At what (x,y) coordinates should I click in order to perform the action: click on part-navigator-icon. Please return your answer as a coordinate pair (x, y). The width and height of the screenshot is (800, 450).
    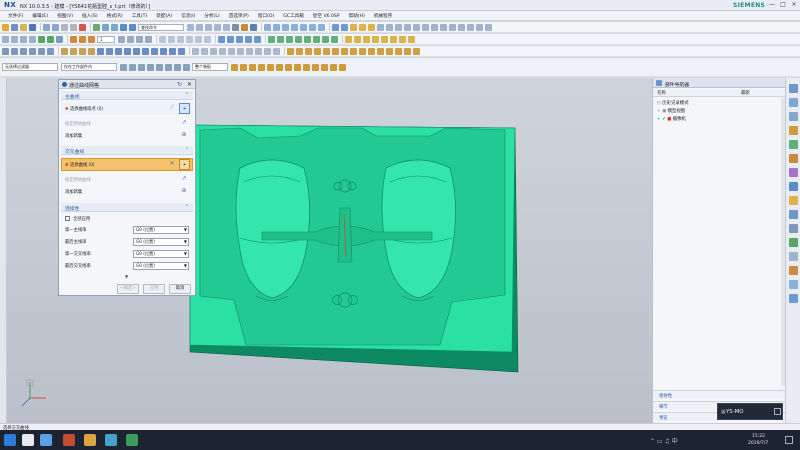
    Looking at the image, I should click on (793, 88).